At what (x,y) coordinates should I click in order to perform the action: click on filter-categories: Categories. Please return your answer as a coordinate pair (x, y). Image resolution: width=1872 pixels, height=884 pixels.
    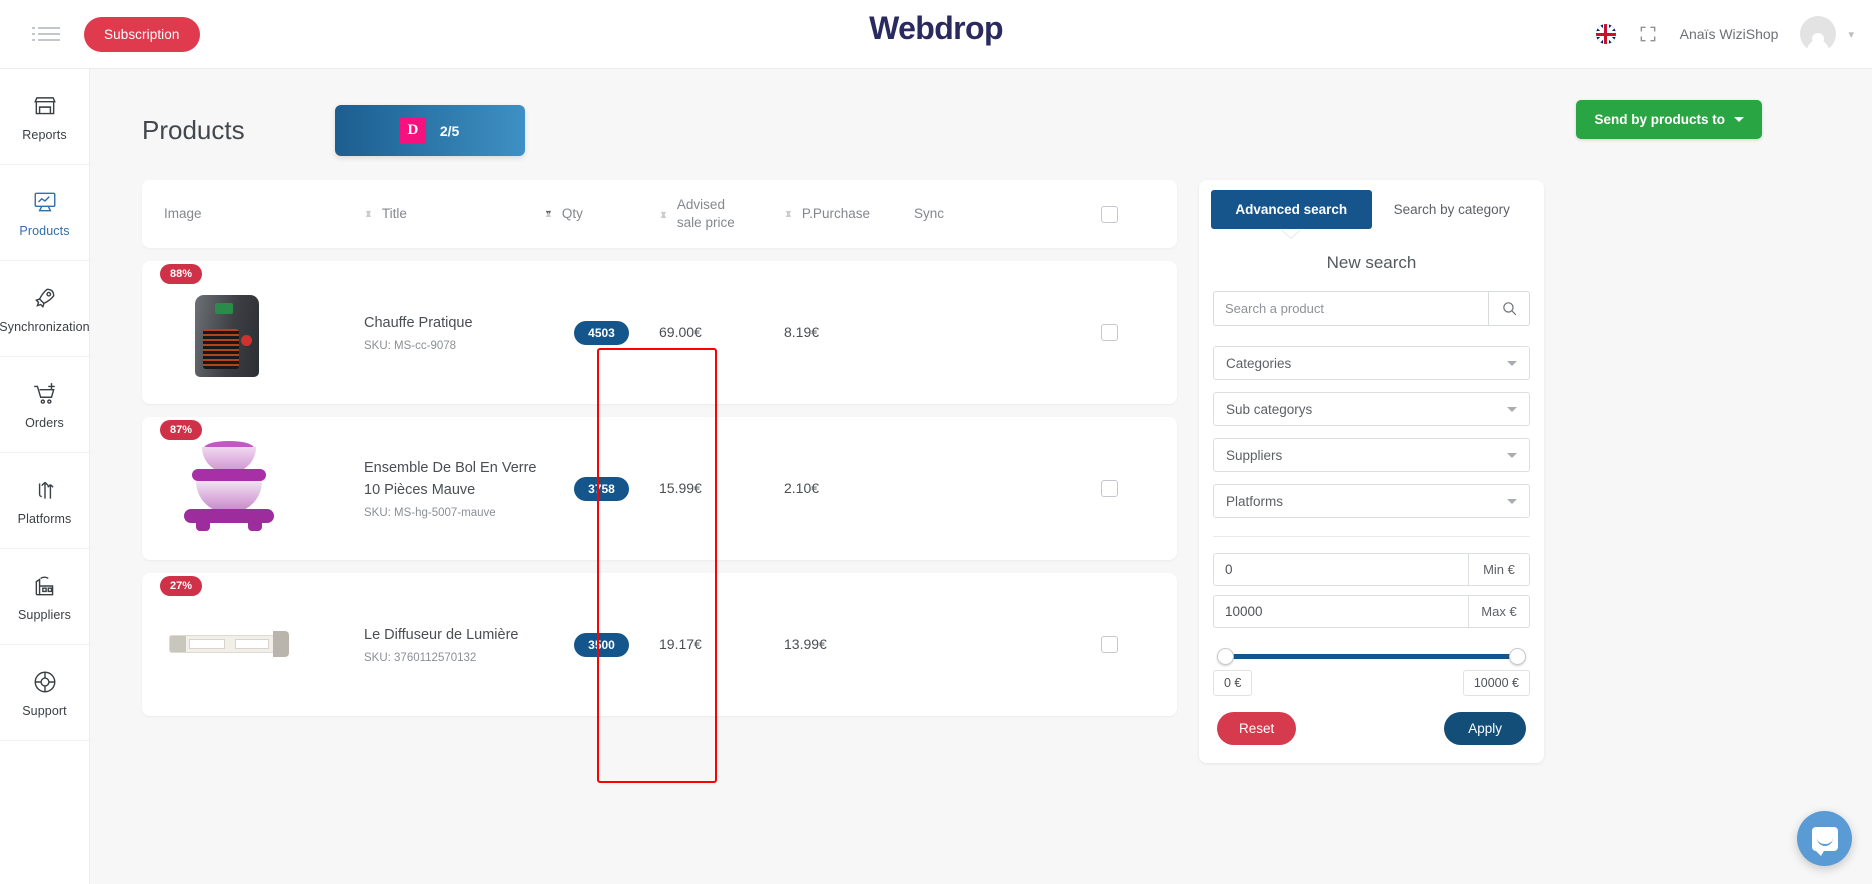
    Looking at the image, I should click on (1371, 363).